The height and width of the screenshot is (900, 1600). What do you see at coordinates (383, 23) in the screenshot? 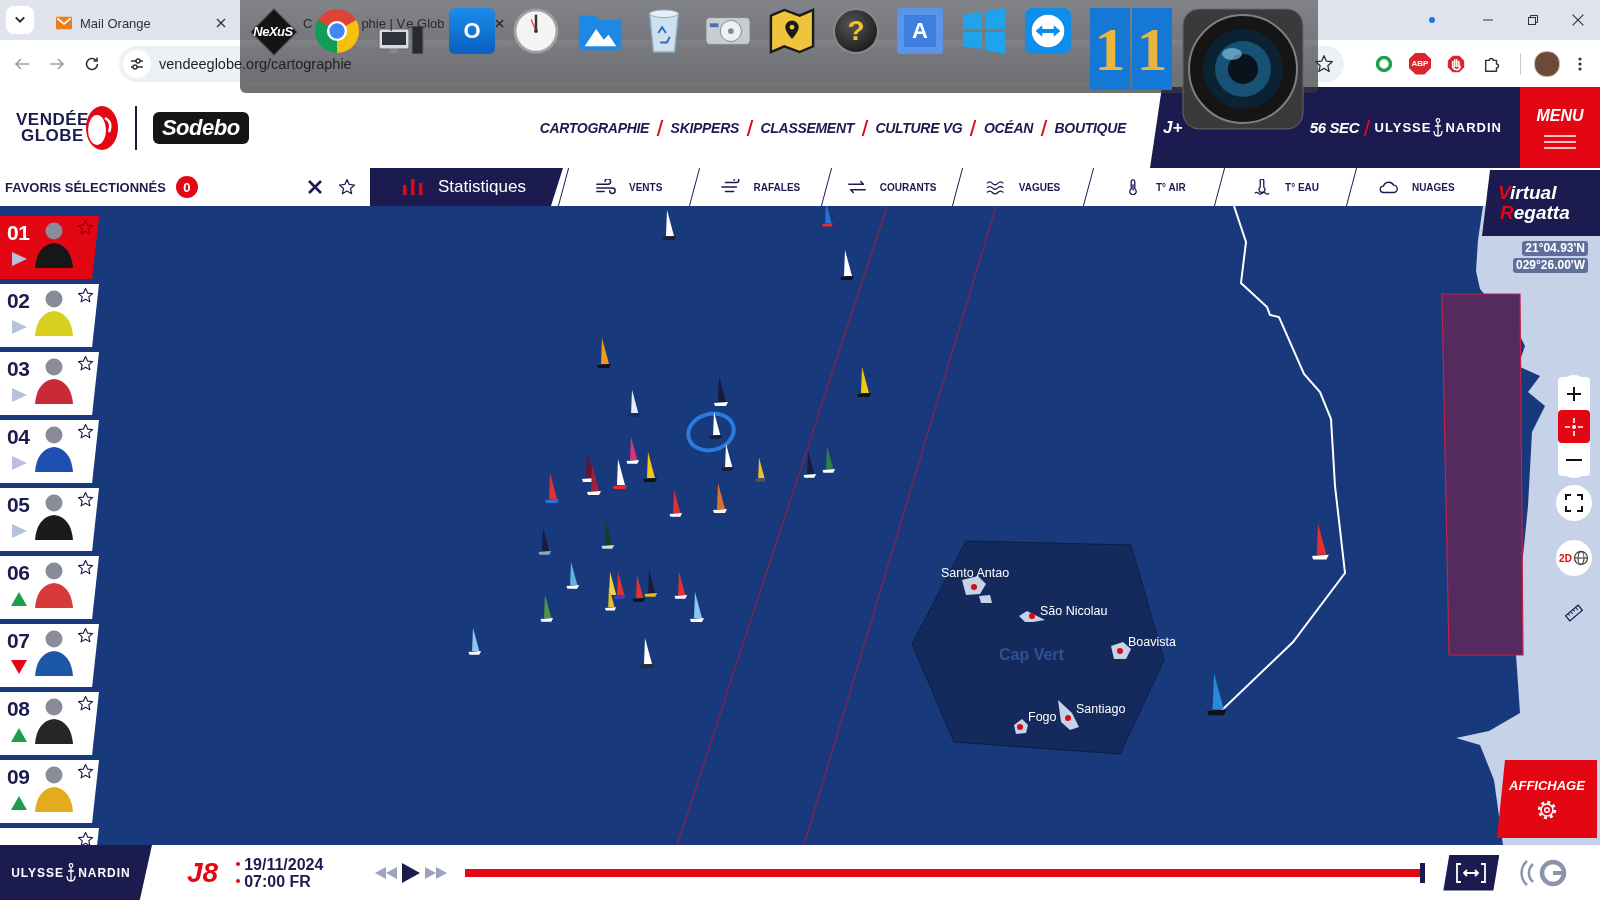
I see `tab-title-text: phie | V` at bounding box center [383, 23].